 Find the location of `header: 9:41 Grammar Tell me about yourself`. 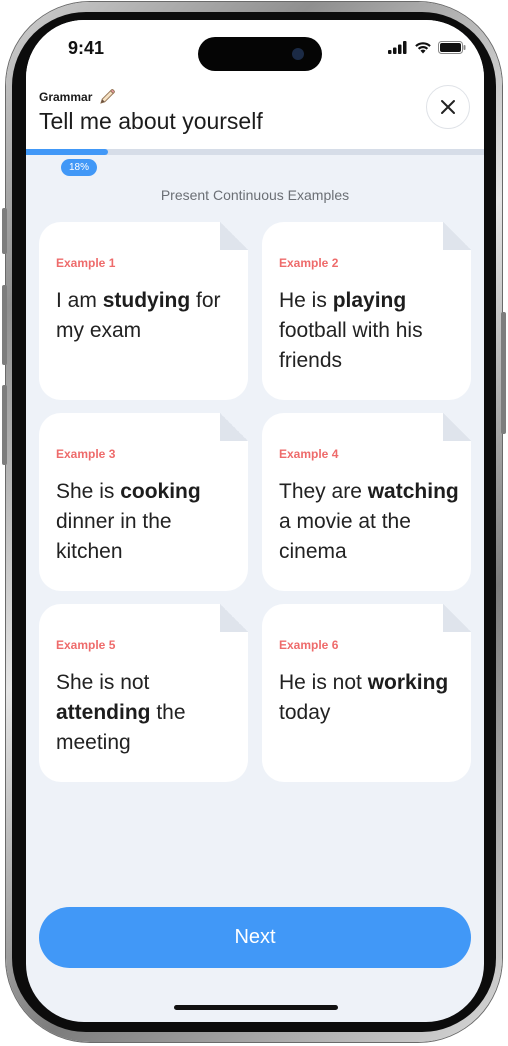

header: 9:41 Grammar Tell me about yourself is located at coordinates (255, 85).